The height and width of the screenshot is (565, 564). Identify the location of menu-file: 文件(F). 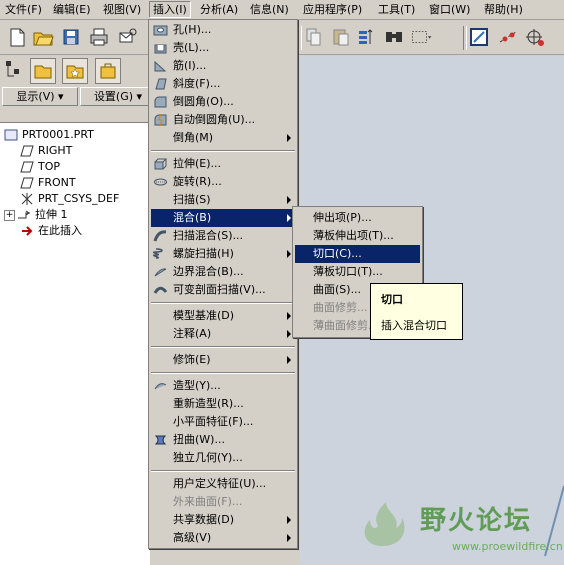
(23, 9).